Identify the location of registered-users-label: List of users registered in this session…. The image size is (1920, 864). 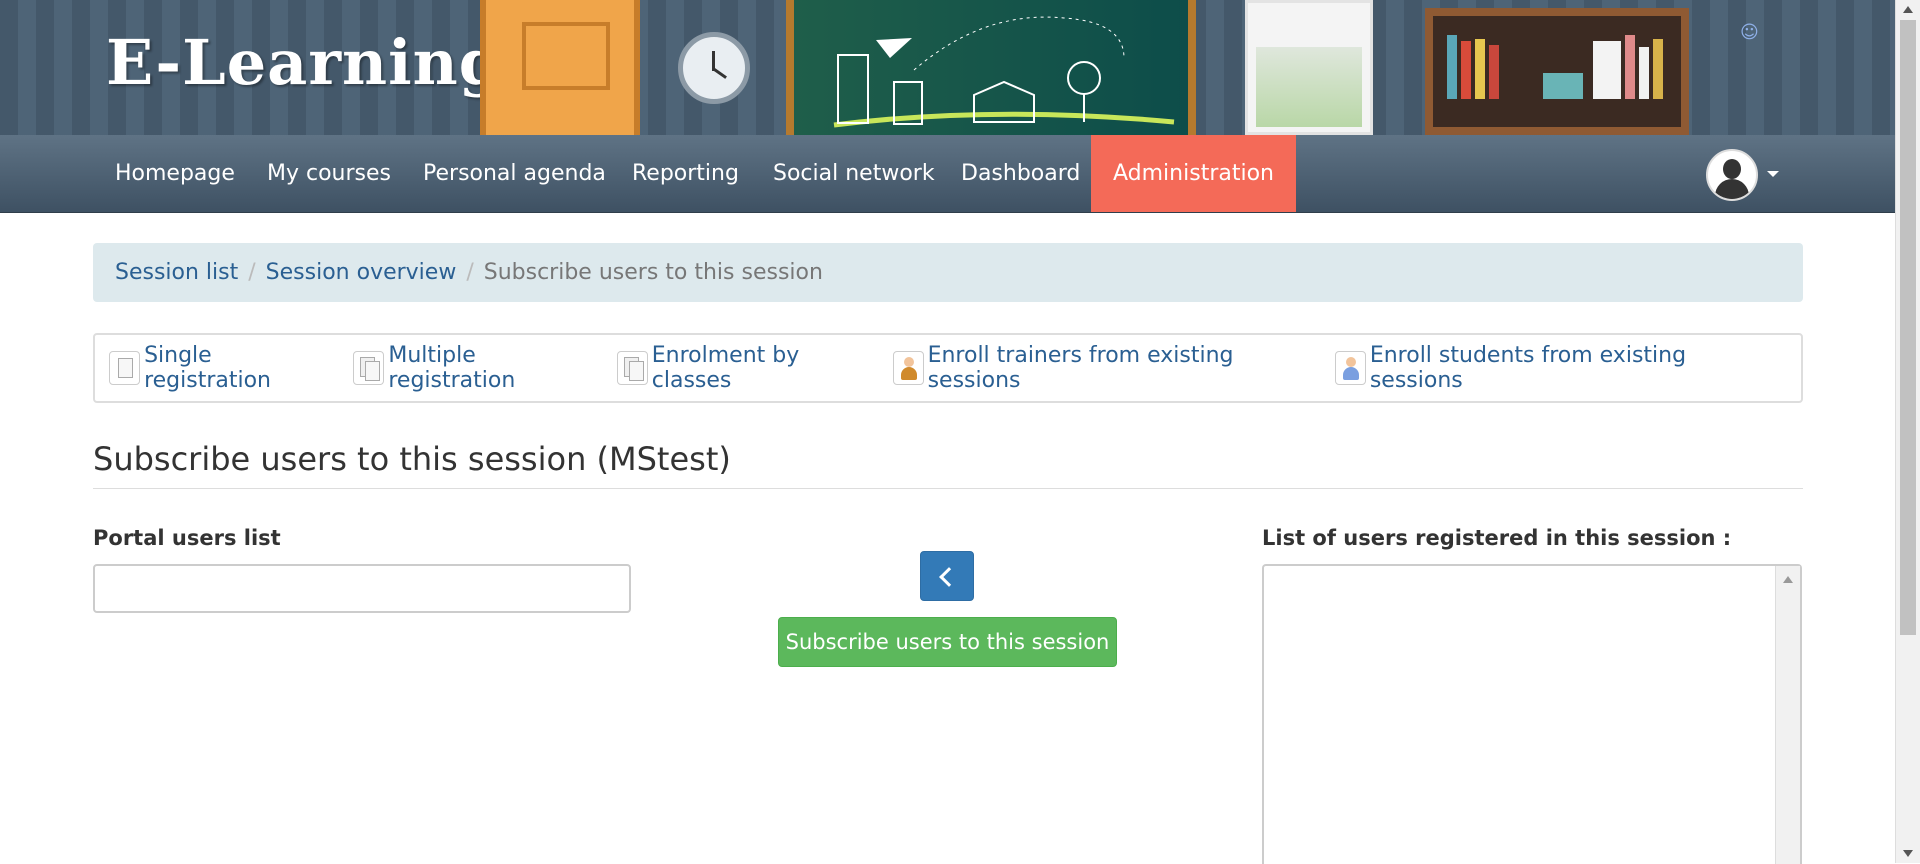
(1497, 538).